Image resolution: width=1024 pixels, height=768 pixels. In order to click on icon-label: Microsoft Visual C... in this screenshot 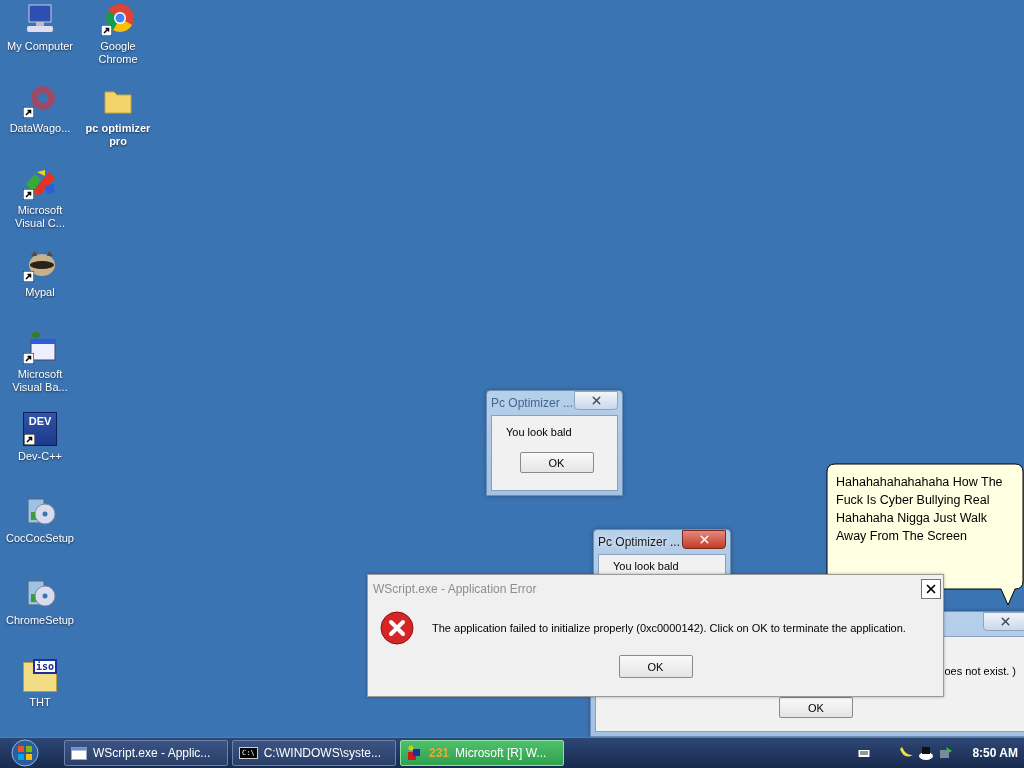, I will do `click(40, 217)`.